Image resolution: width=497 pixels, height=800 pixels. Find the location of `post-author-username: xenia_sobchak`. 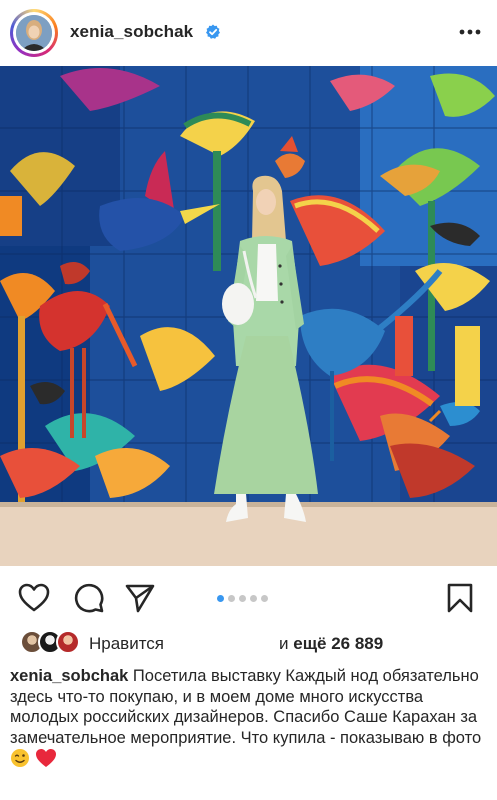

post-author-username: xenia_sobchak is located at coordinates (131, 32).